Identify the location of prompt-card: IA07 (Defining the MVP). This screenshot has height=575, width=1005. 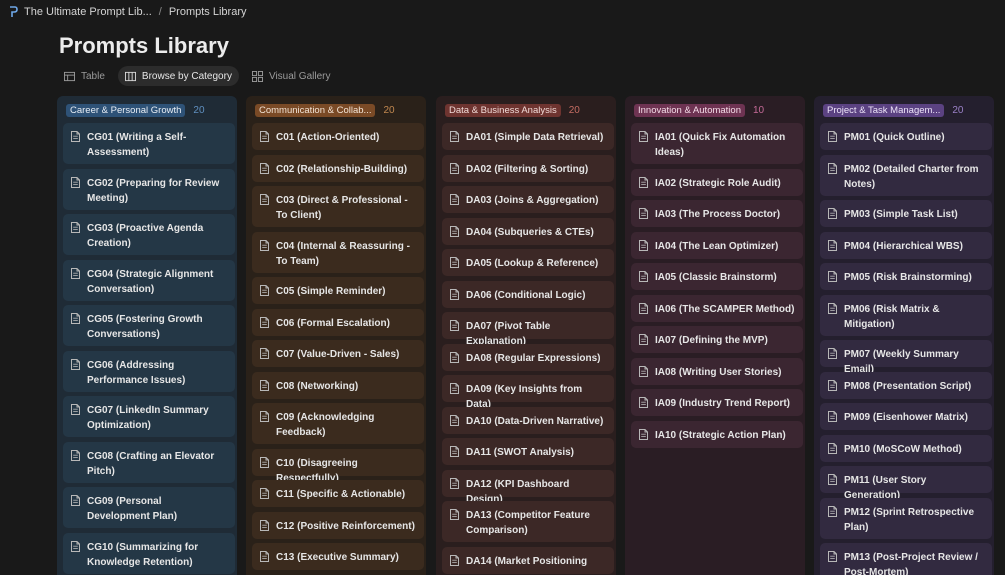
(717, 339).